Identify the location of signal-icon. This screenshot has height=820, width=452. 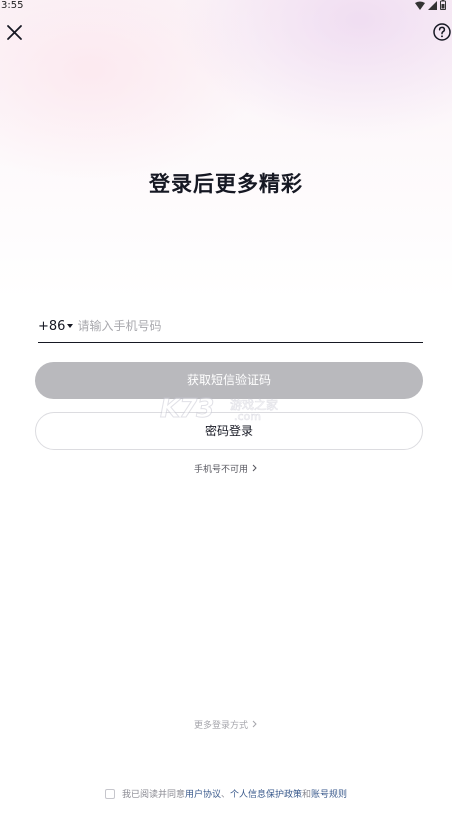
(432, 5).